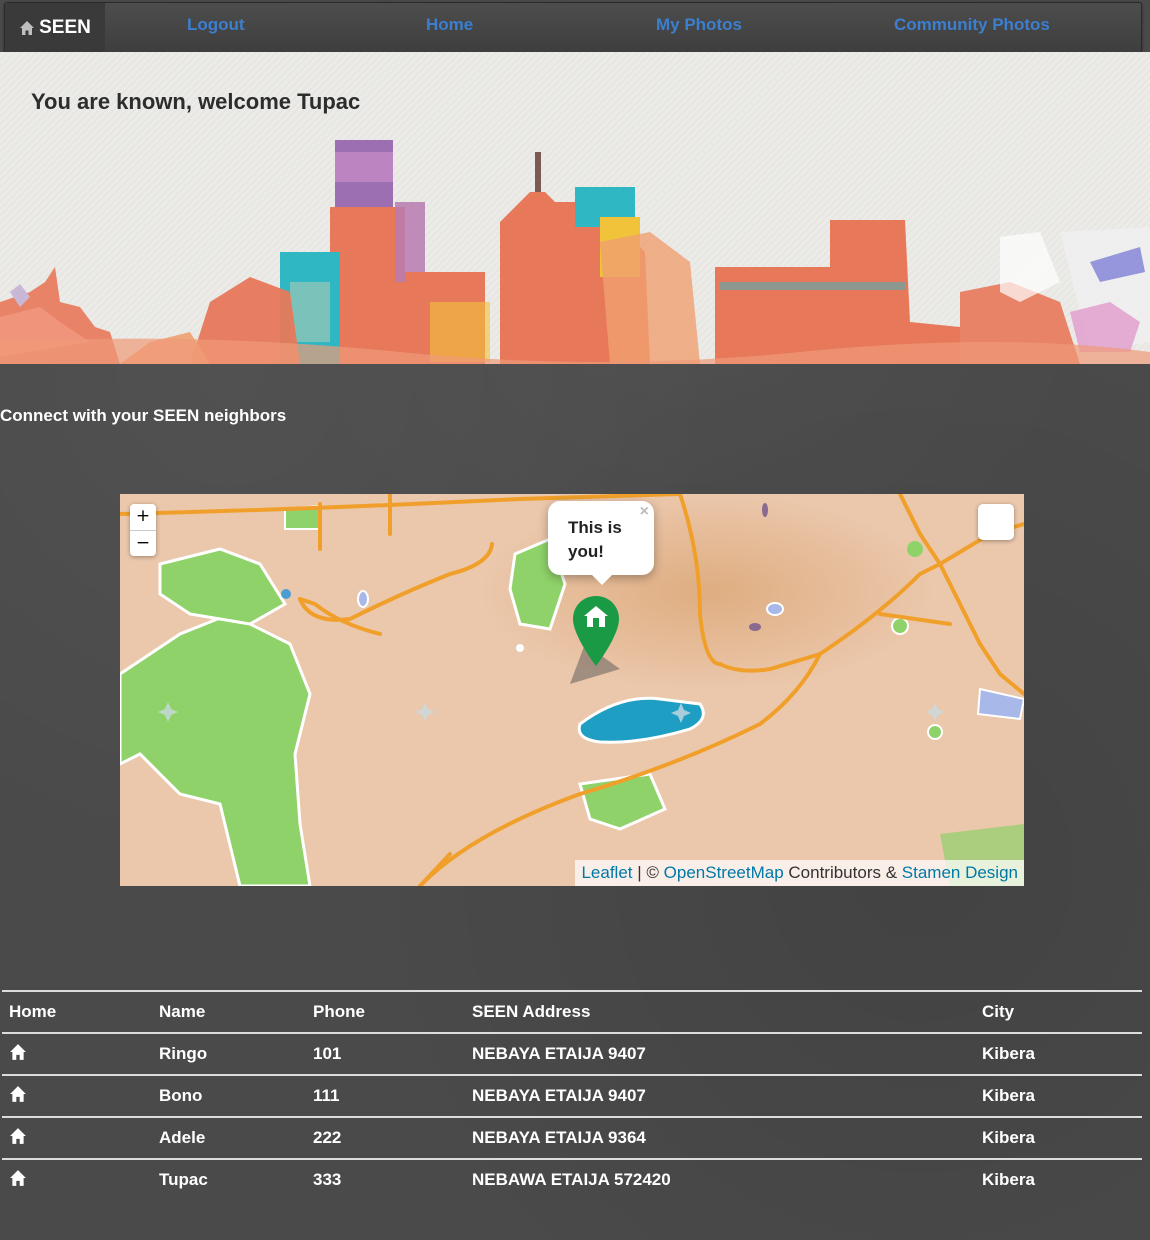 The height and width of the screenshot is (1240, 1150). What do you see at coordinates (385, 1137) in the screenshot?
I see `phone-cell: 222` at bounding box center [385, 1137].